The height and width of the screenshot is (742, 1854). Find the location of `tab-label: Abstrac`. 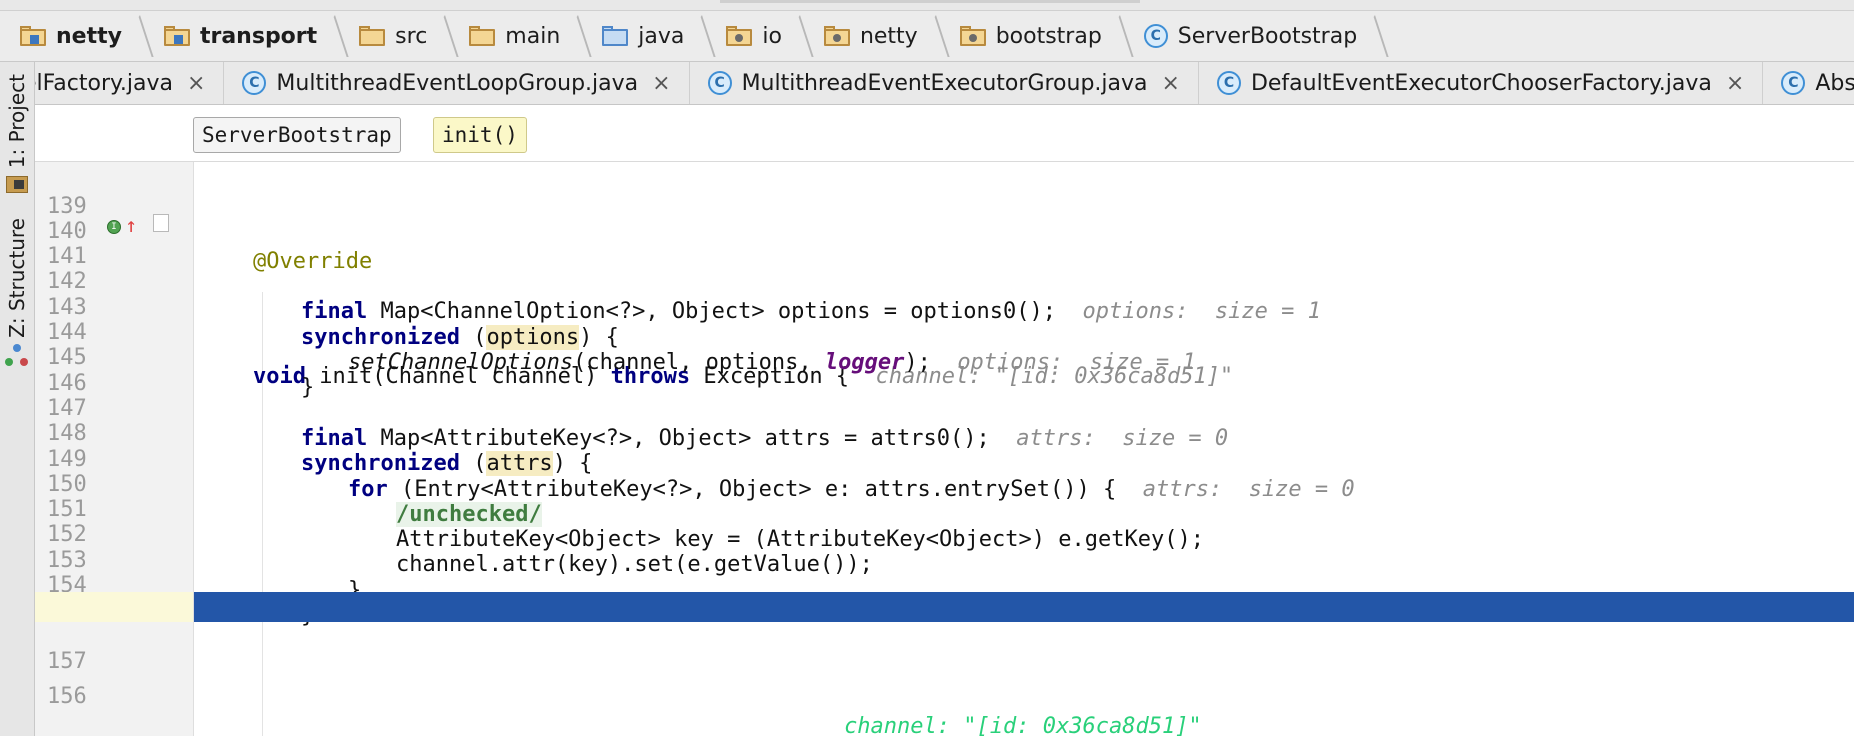

tab-label: Abstrac is located at coordinates (1834, 83).